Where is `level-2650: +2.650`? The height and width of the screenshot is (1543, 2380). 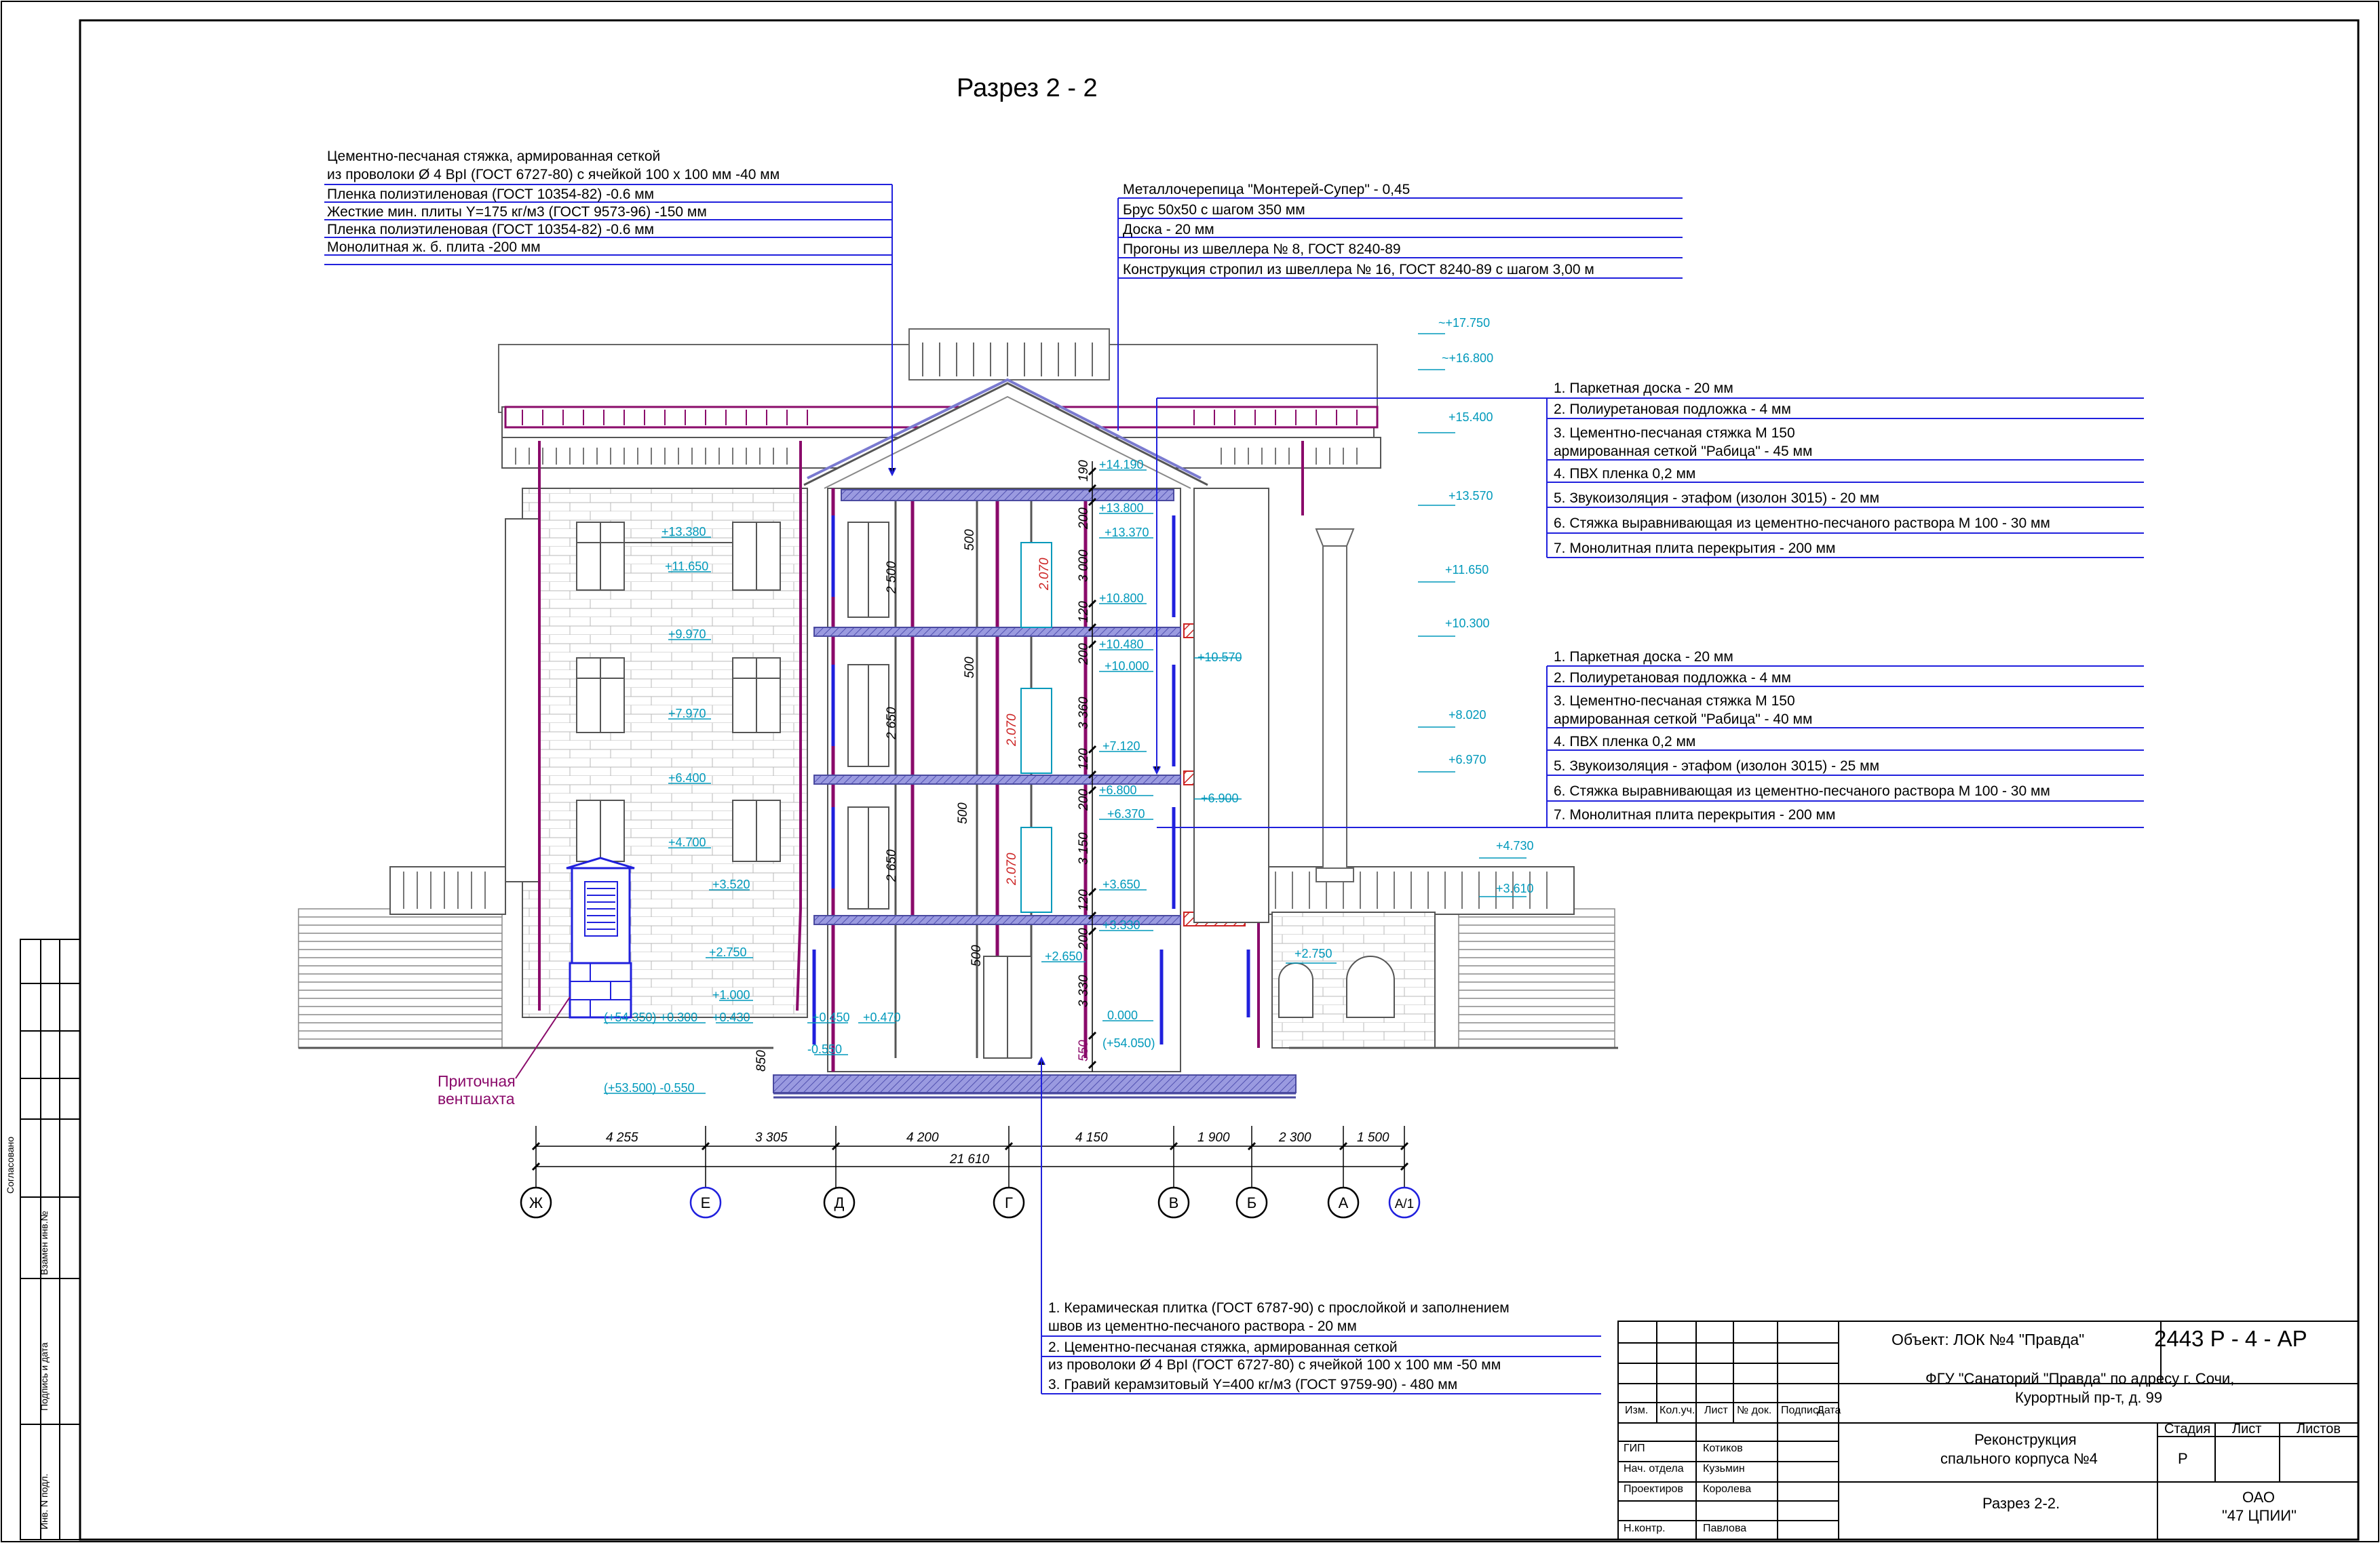
level-2650: +2.650 is located at coordinates (1064, 956).